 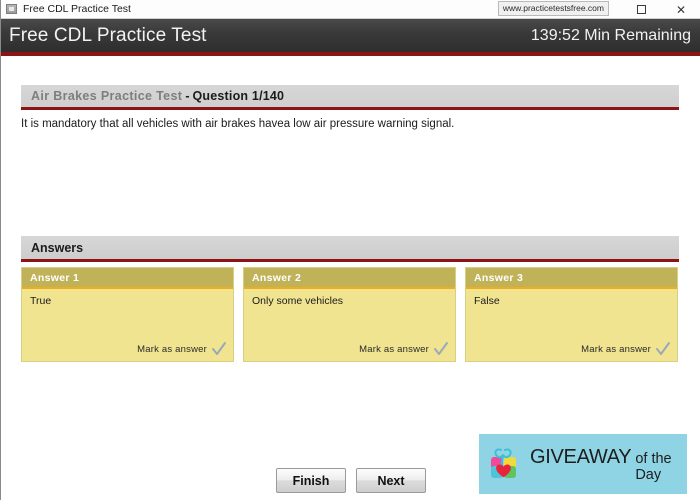 What do you see at coordinates (41, 301) in the screenshot?
I see `answer-option-text-1: True` at bounding box center [41, 301].